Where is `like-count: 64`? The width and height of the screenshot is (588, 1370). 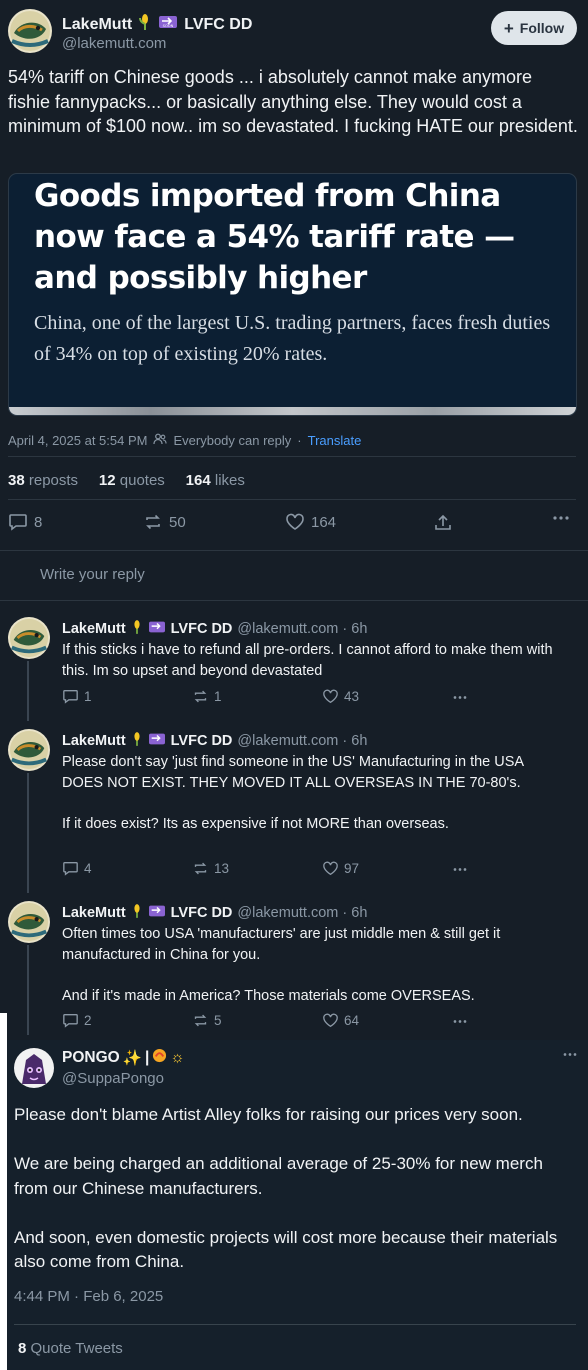
like-count: 64 is located at coordinates (352, 1020).